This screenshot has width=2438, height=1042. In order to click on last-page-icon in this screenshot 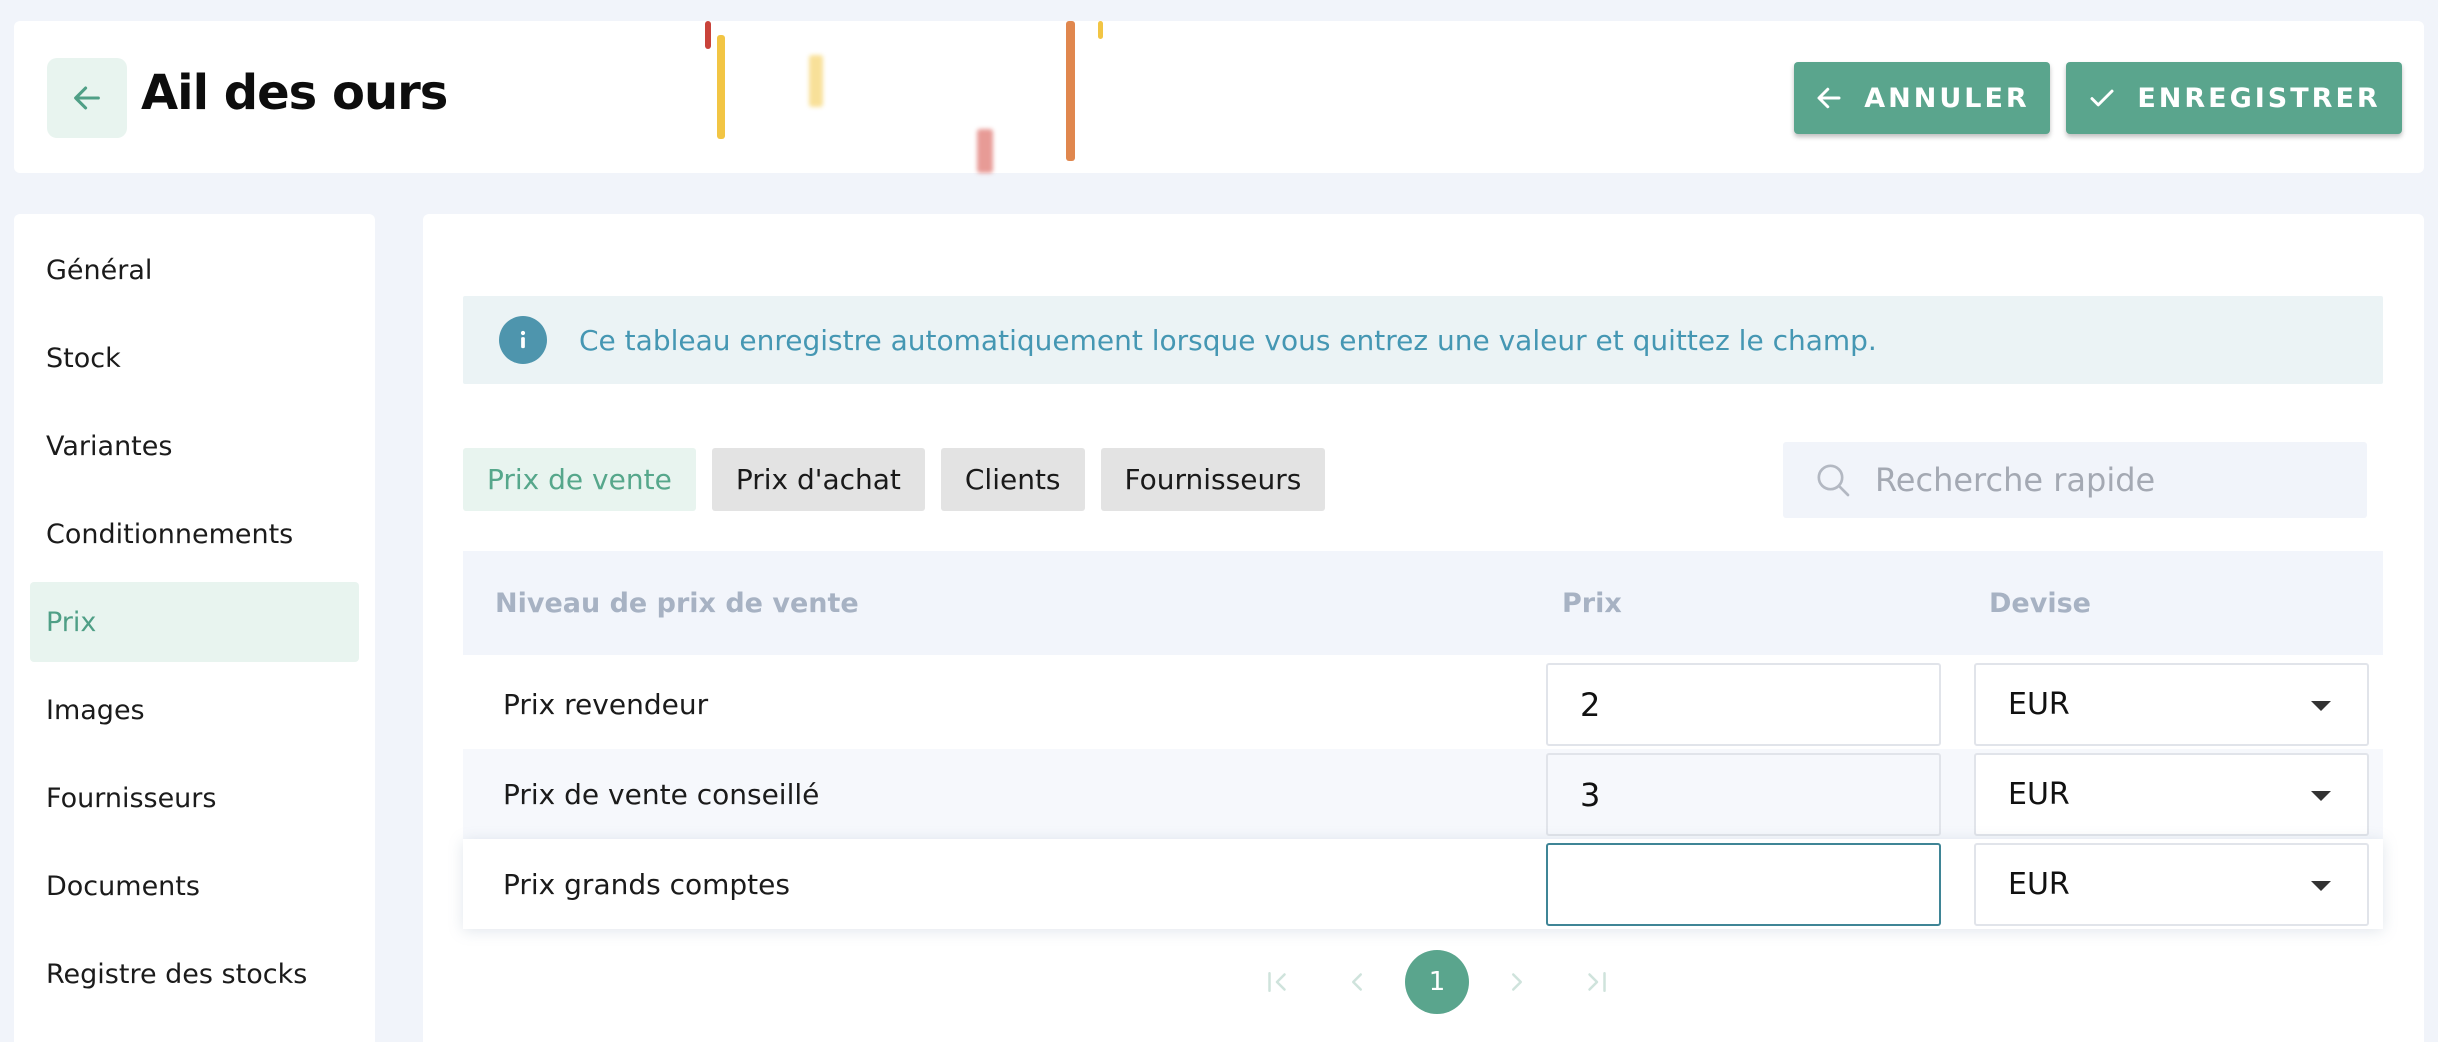, I will do `click(1597, 982)`.